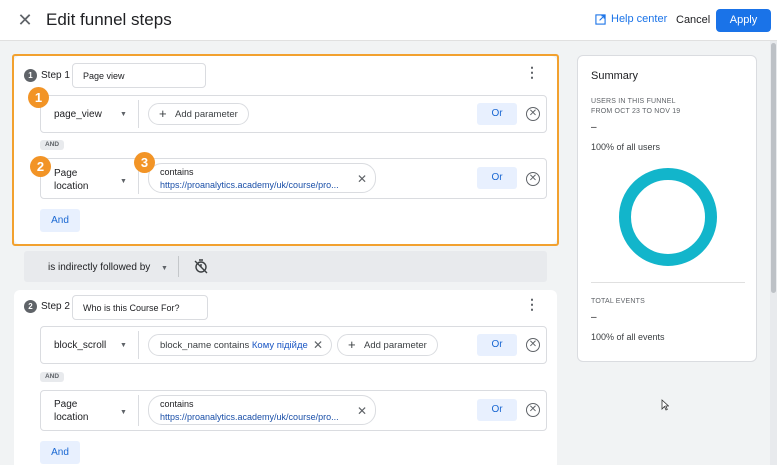 This screenshot has height=465, width=777. What do you see at coordinates (71, 417) in the screenshot?
I see `dimension-line-2: location` at bounding box center [71, 417].